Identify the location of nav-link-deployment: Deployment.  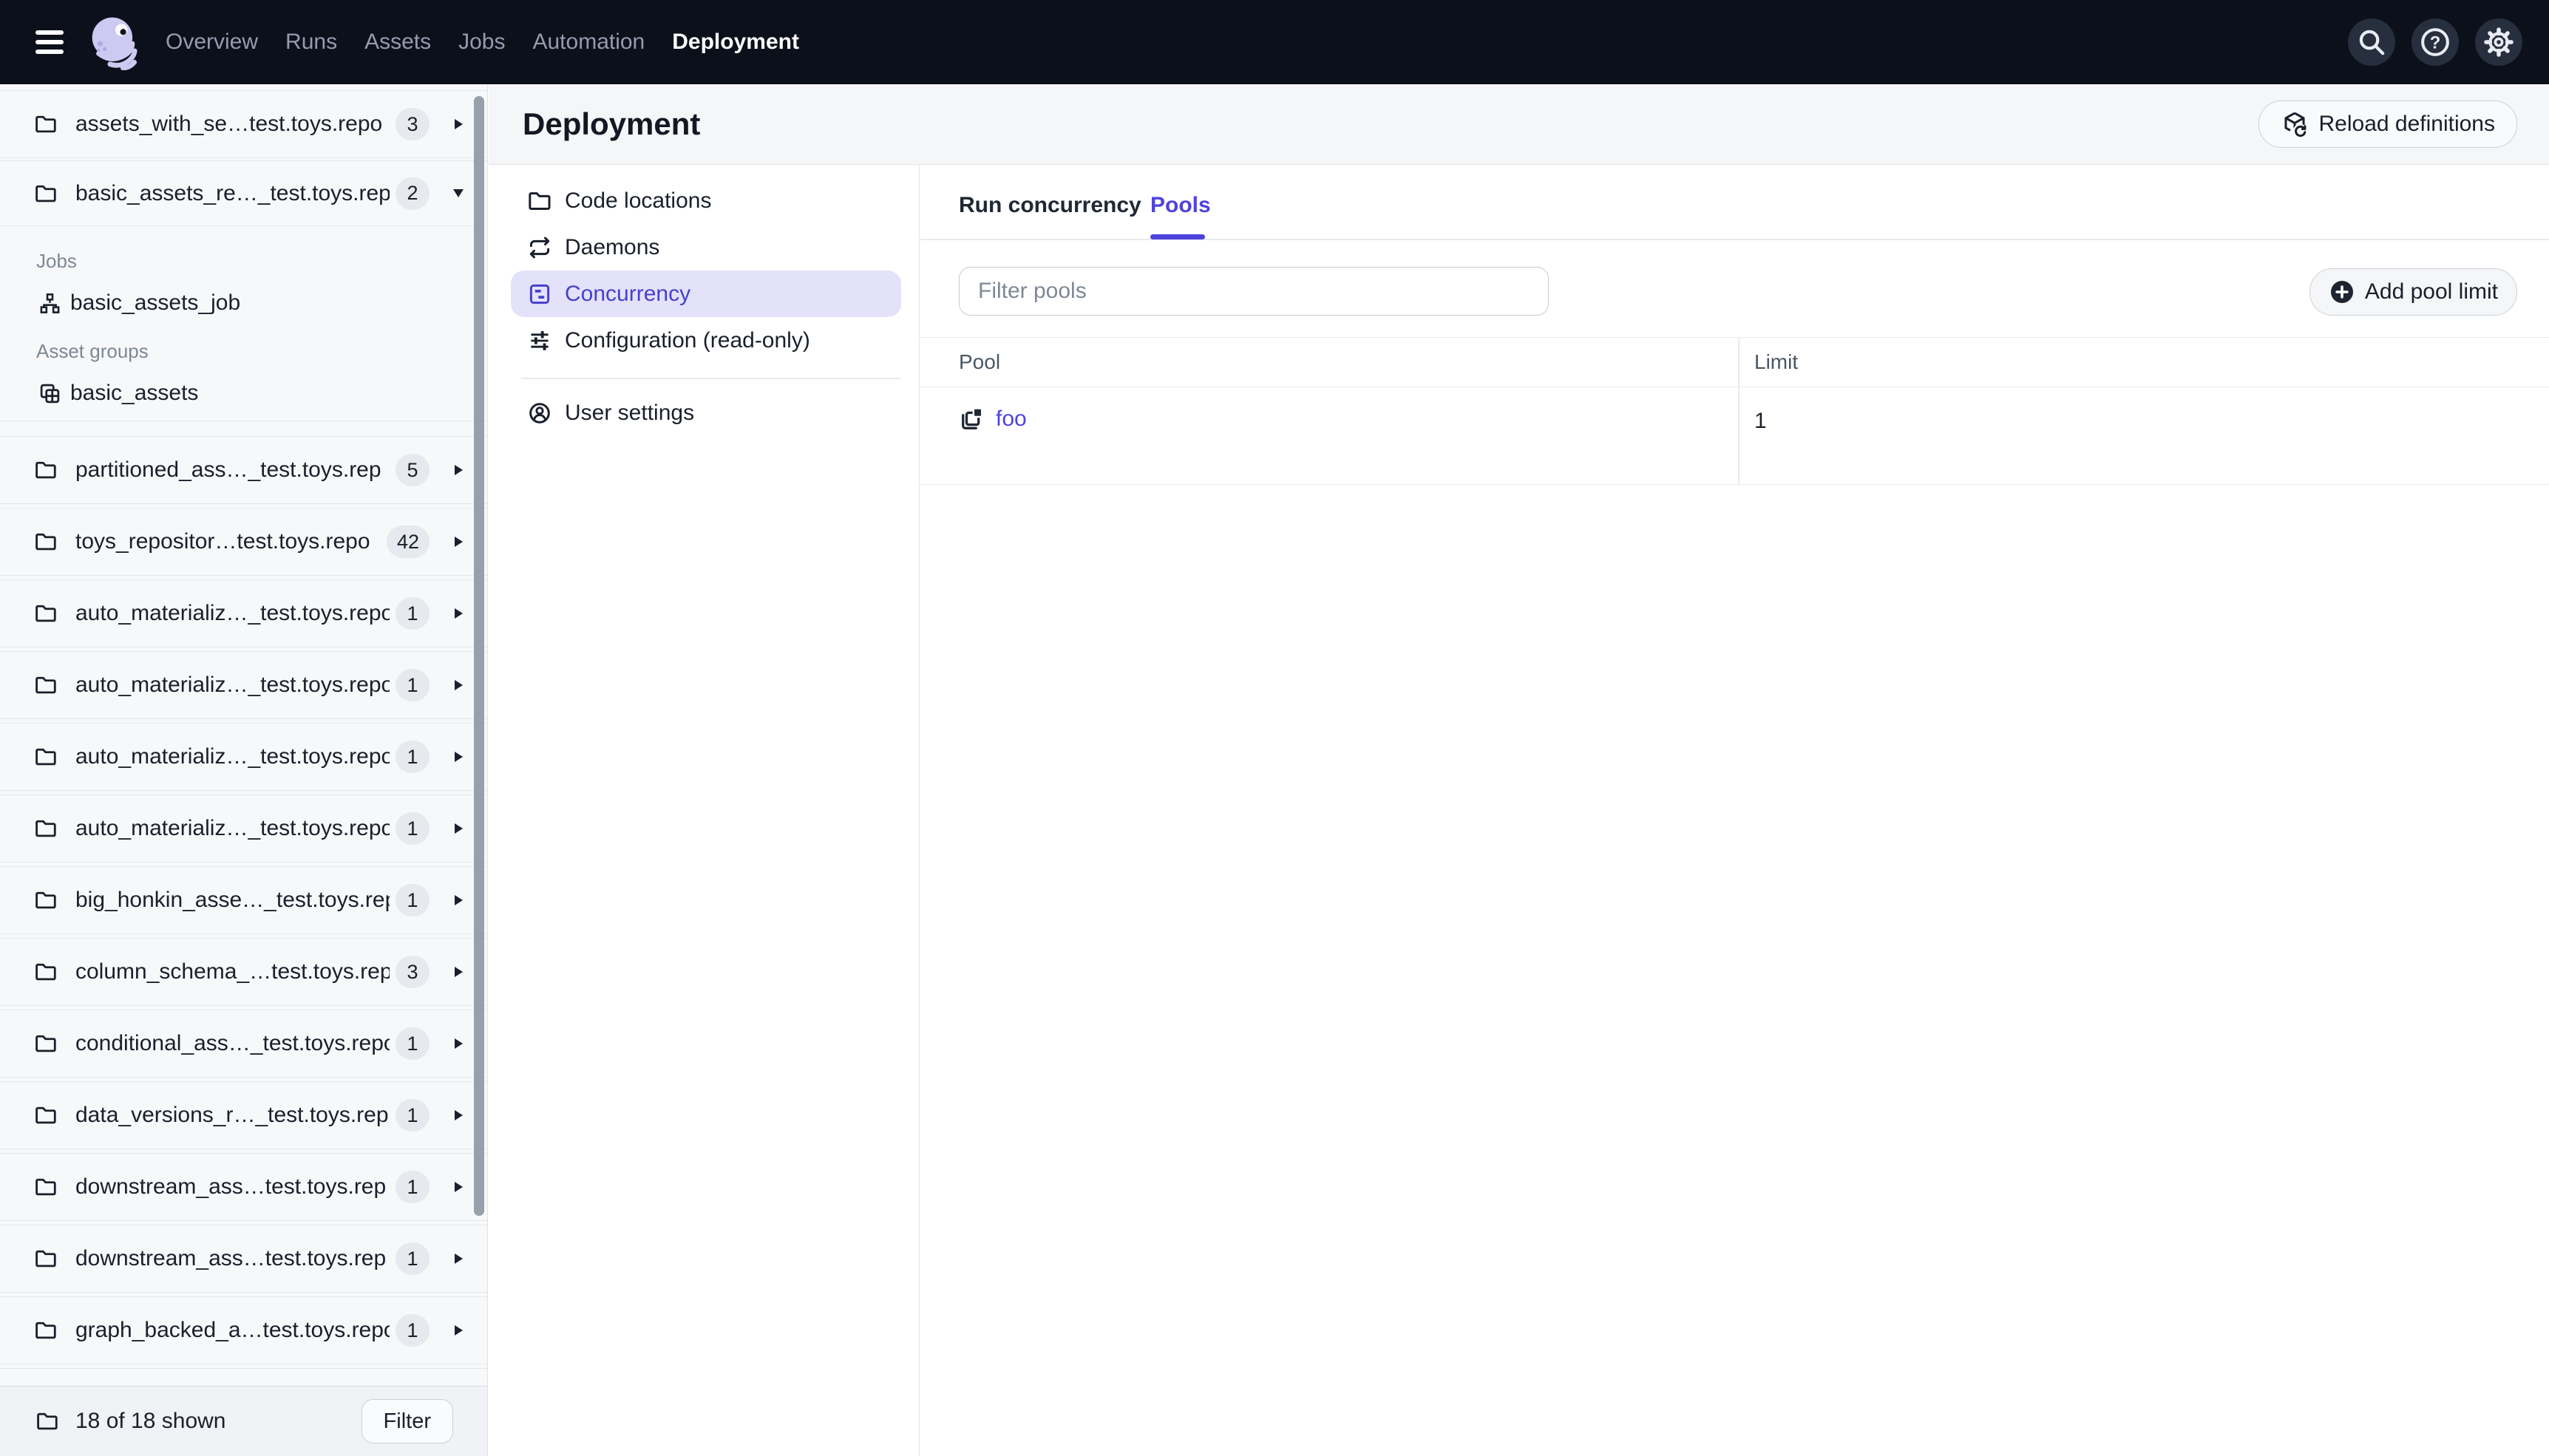
(735, 42).